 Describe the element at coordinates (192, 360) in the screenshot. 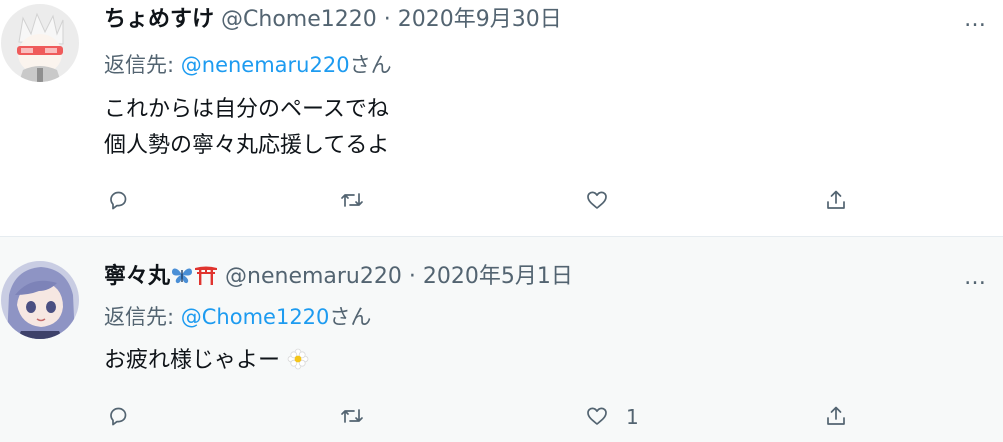

I see `tweet-text-line: お疲れ様じゃよー` at that location.